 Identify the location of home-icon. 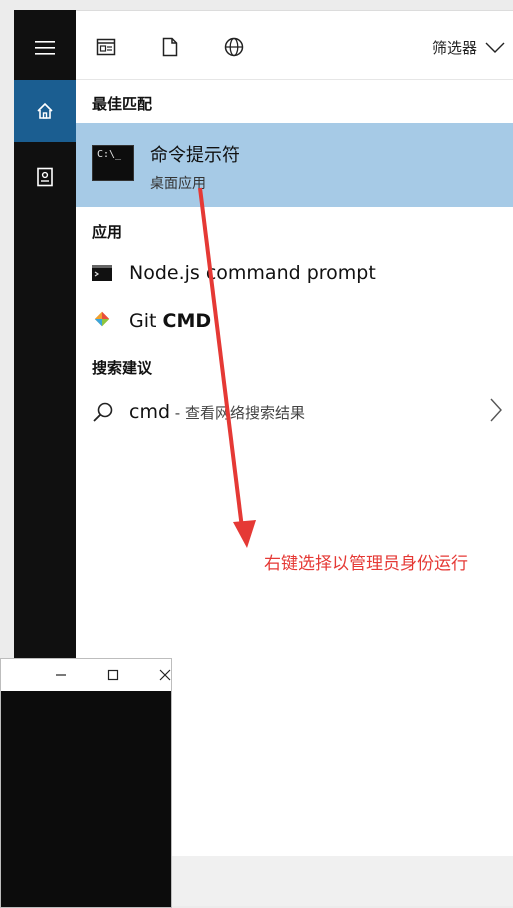
(45, 110).